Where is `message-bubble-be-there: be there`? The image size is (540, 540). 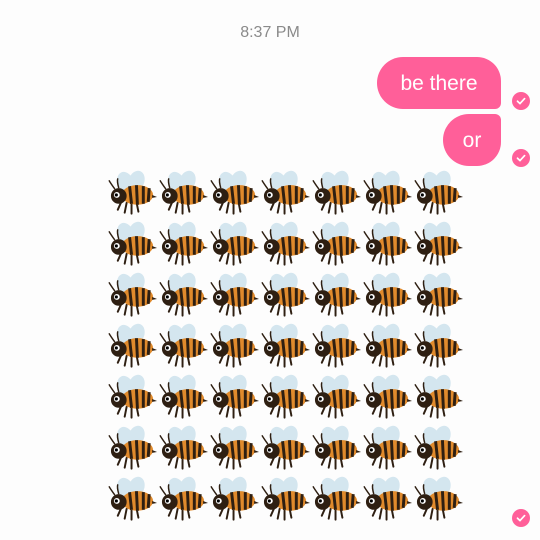
message-bubble-be-there: be there is located at coordinates (439, 83).